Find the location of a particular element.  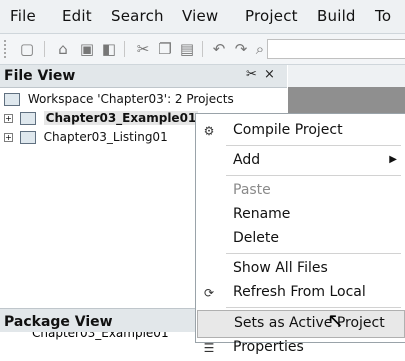

menu-tools: To is located at coordinates (383, 16).